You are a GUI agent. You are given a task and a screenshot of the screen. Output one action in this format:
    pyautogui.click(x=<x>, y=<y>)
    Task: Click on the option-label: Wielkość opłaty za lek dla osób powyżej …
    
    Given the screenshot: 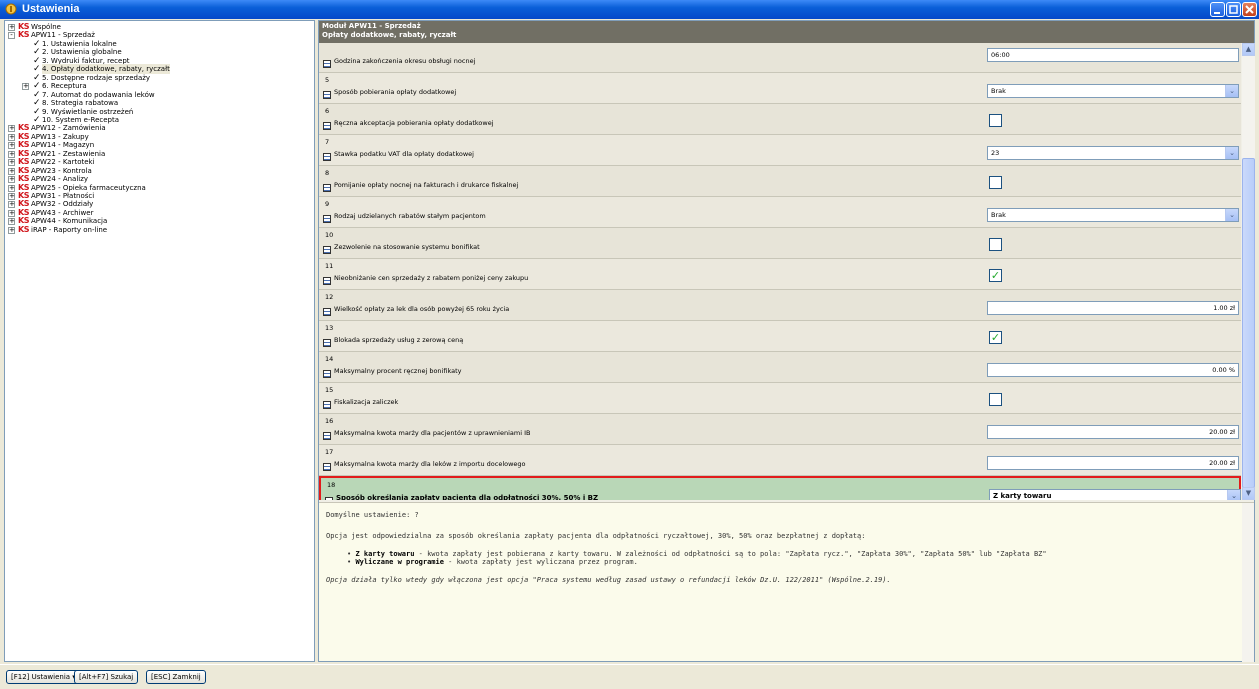 What is the action you would take?
    pyautogui.click(x=422, y=309)
    